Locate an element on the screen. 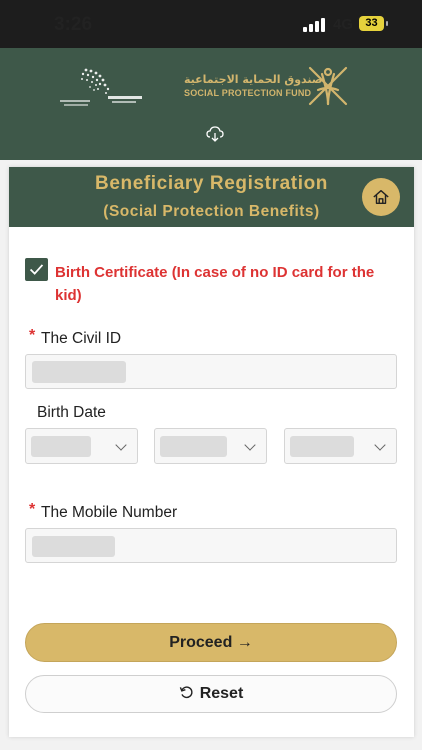 This screenshot has height=750, width=422. mobile-redacted-value is located at coordinates (73, 546).